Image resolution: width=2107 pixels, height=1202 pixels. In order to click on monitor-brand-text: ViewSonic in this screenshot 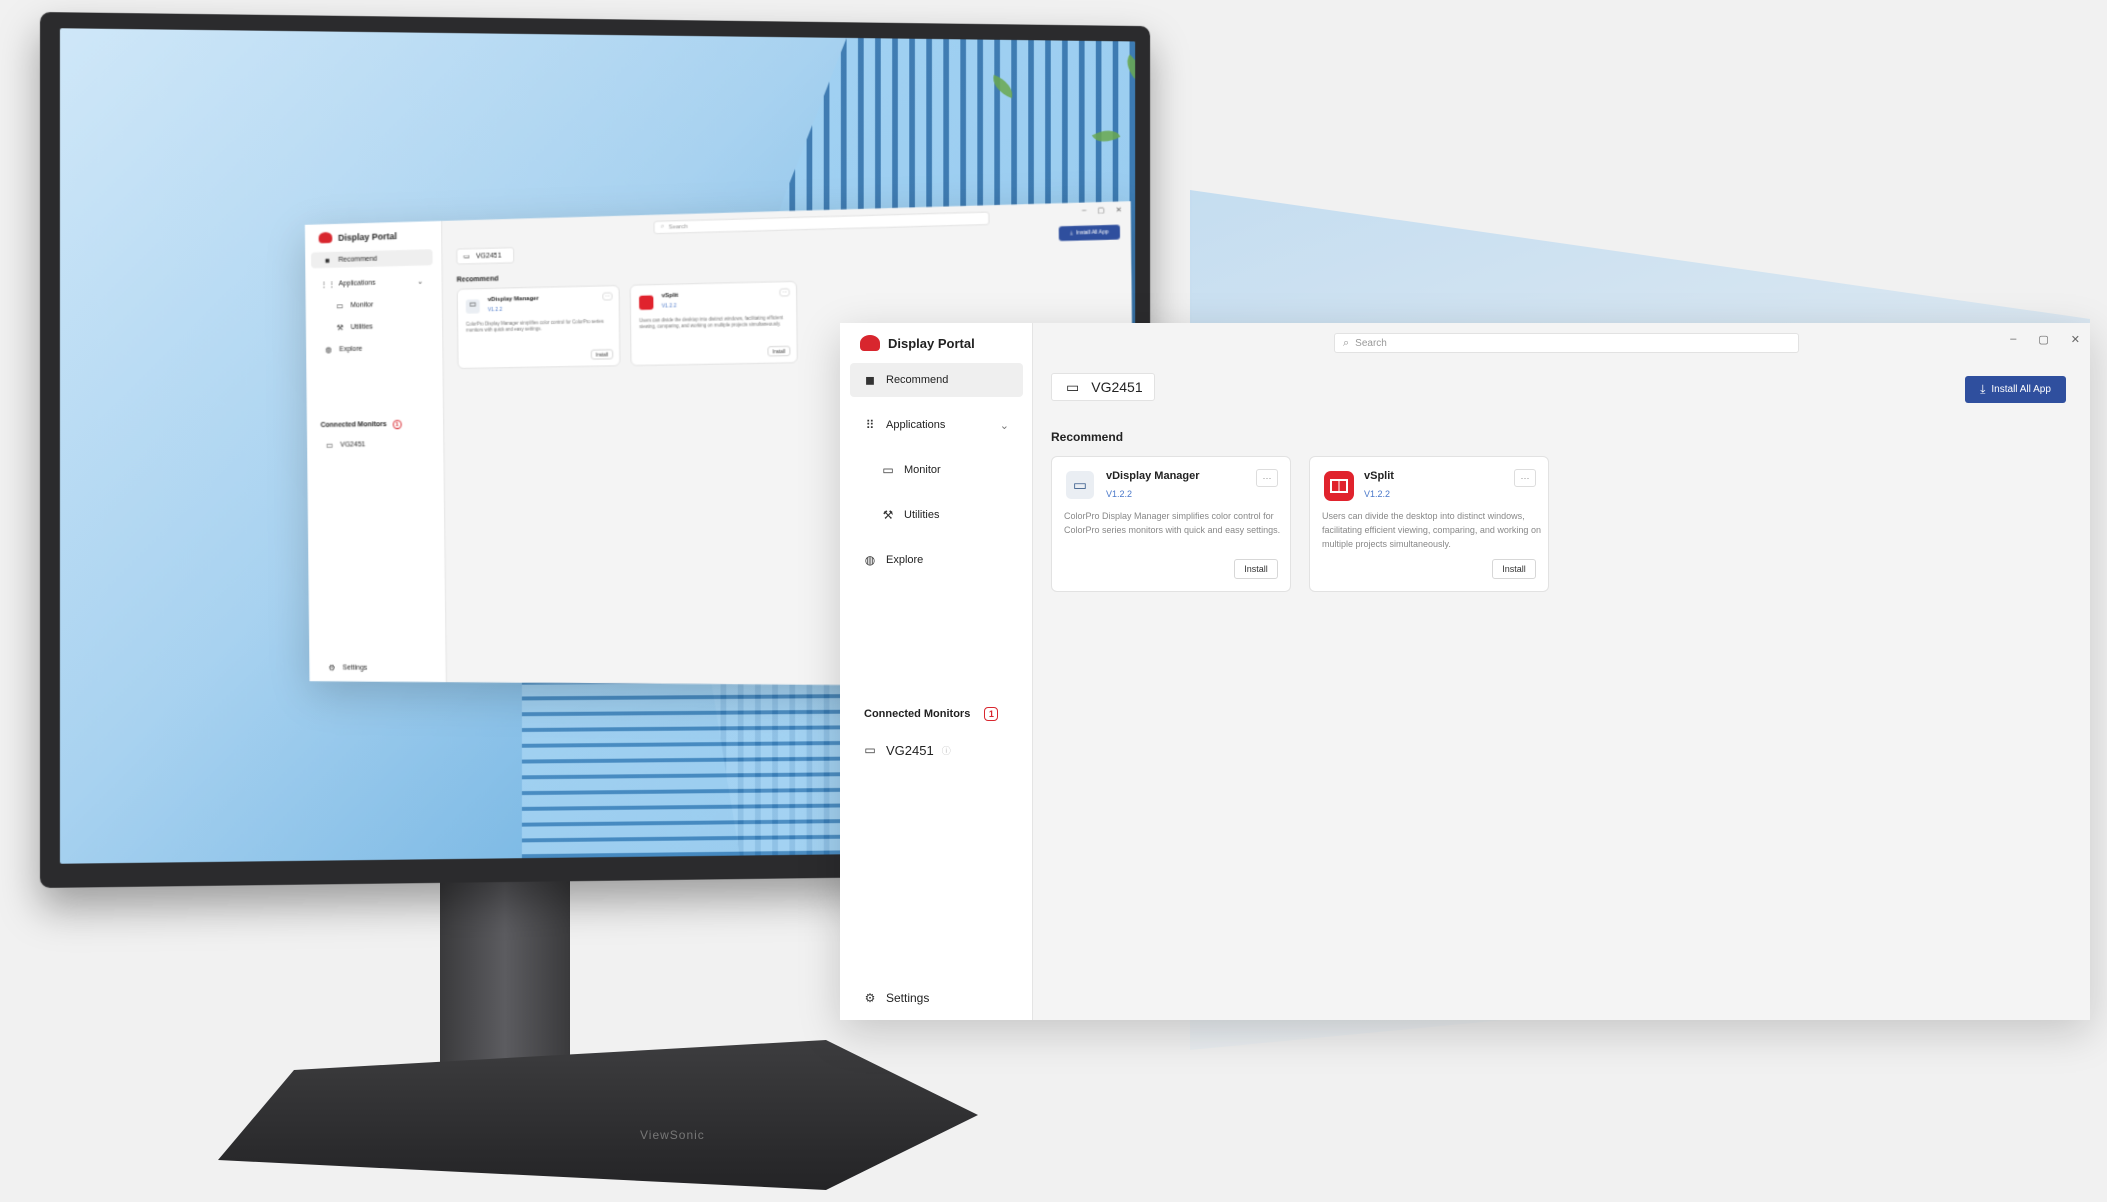, I will do `click(672, 1135)`.